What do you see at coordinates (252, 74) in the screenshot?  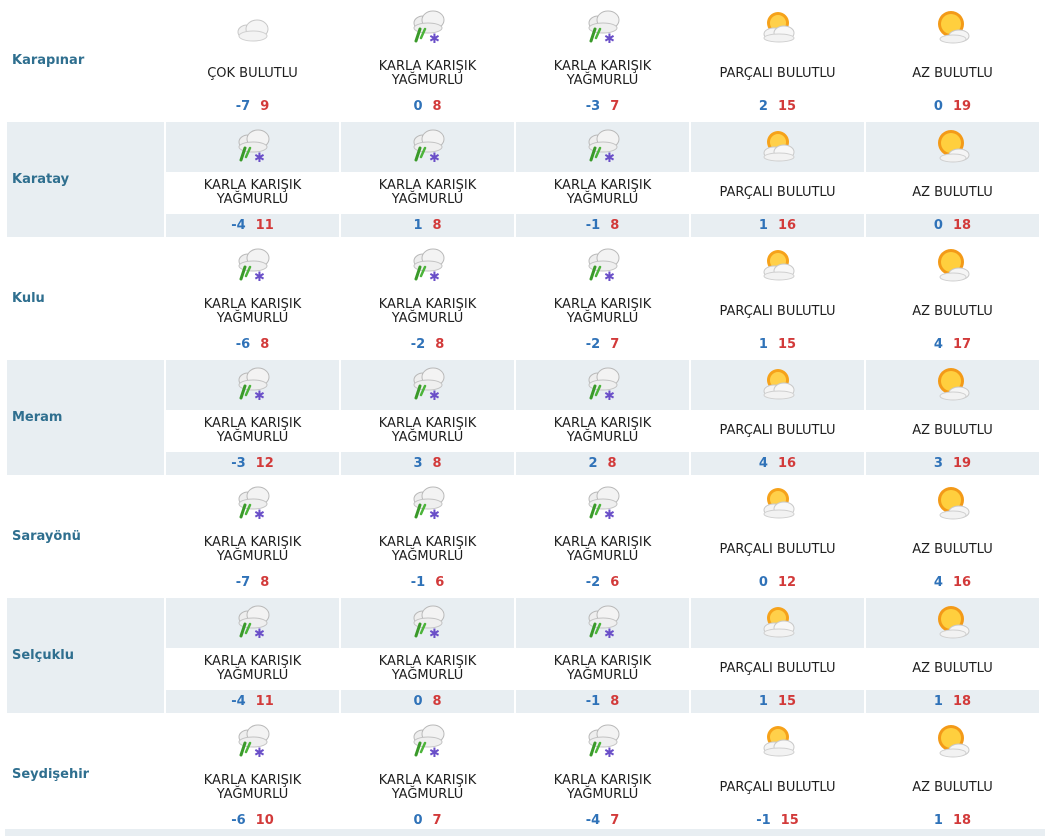 I see `condition-label: ÇOK BULUTLU` at bounding box center [252, 74].